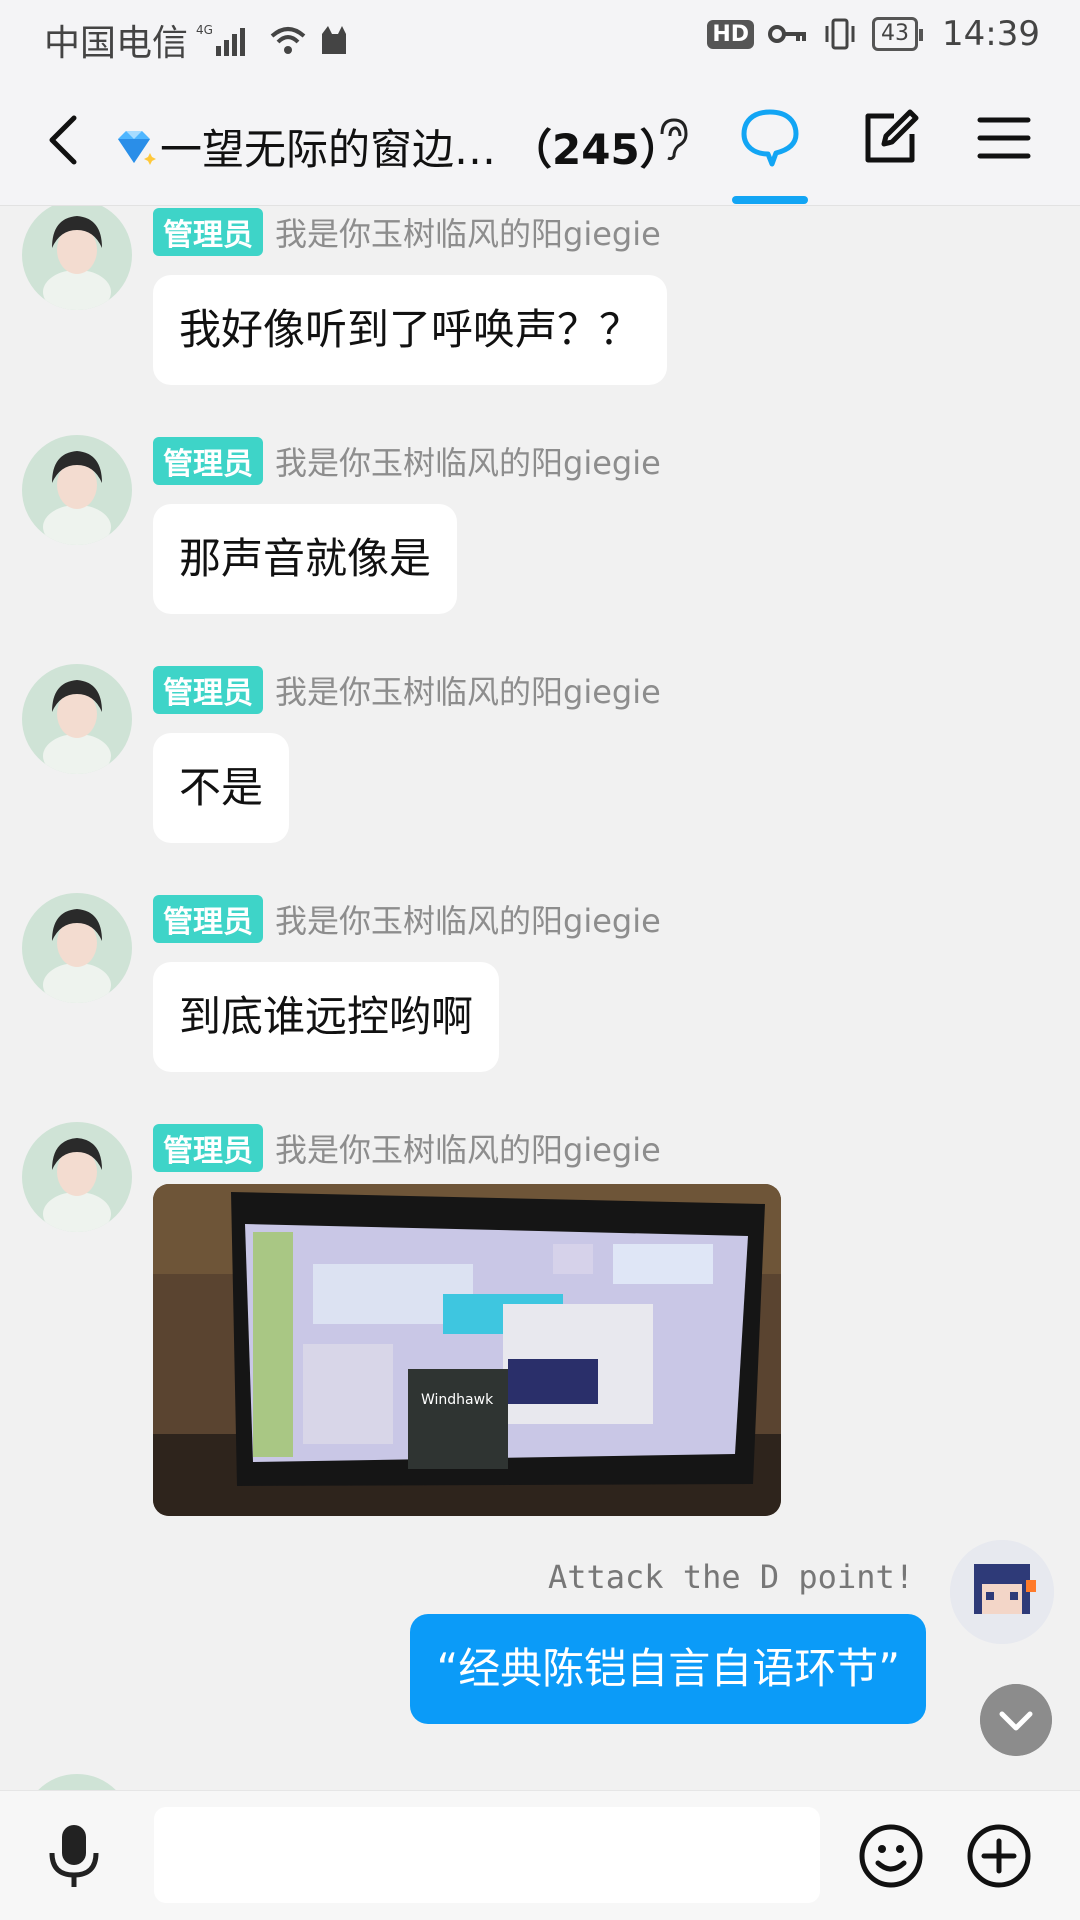 Image resolution: width=1080 pixels, height=1920 pixels. Describe the element at coordinates (787, 34) in the screenshot. I see `key-icon` at that location.